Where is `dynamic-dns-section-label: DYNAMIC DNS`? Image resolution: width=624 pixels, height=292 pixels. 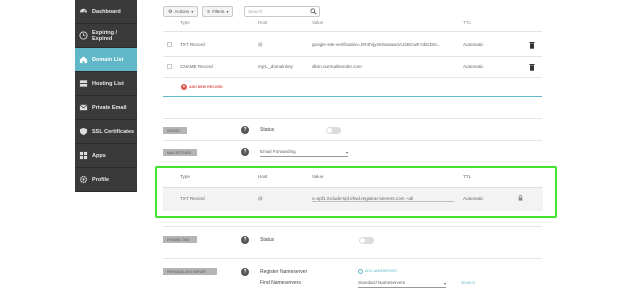
dynamic-dns-section-label: DYNAMIC DNS is located at coordinates (180, 239).